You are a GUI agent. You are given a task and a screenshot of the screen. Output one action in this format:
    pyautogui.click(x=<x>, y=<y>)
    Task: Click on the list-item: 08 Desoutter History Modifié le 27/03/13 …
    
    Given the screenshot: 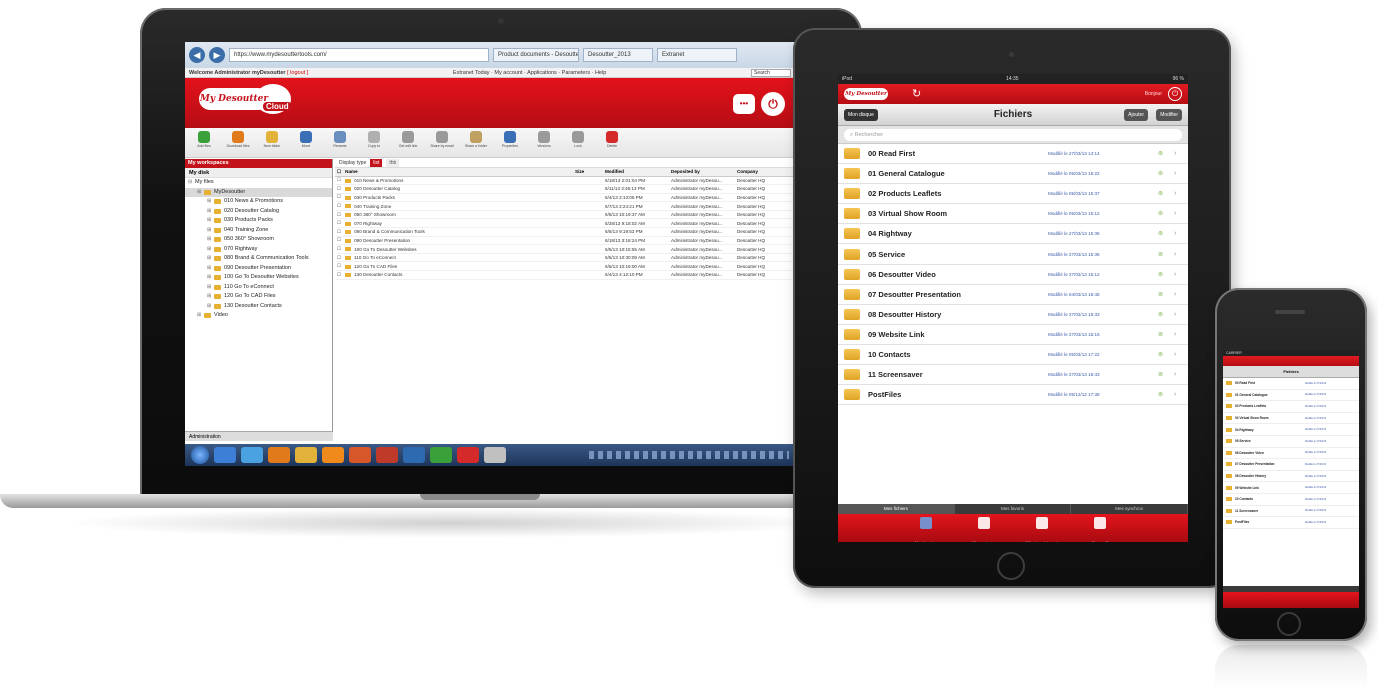 What is the action you would take?
    pyautogui.click(x=1013, y=315)
    